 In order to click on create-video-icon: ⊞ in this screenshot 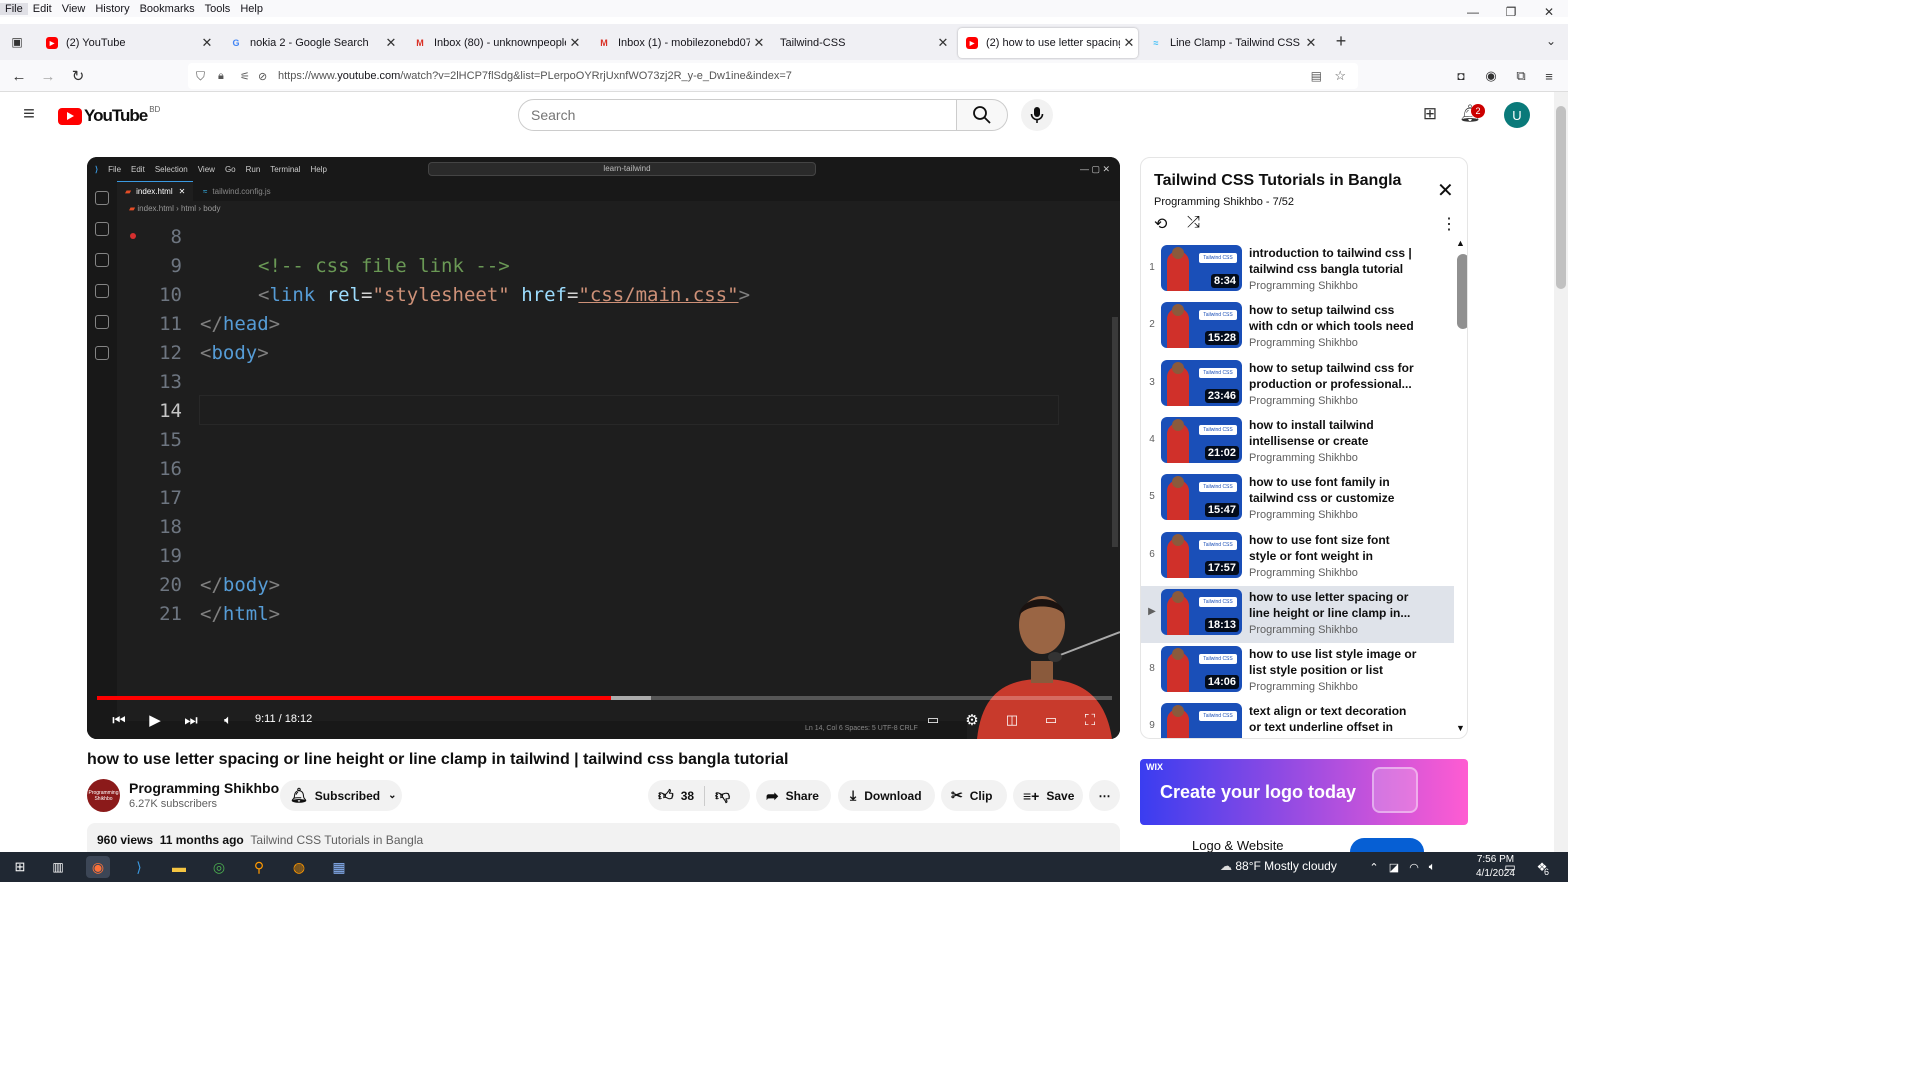, I will do `click(1430, 114)`.